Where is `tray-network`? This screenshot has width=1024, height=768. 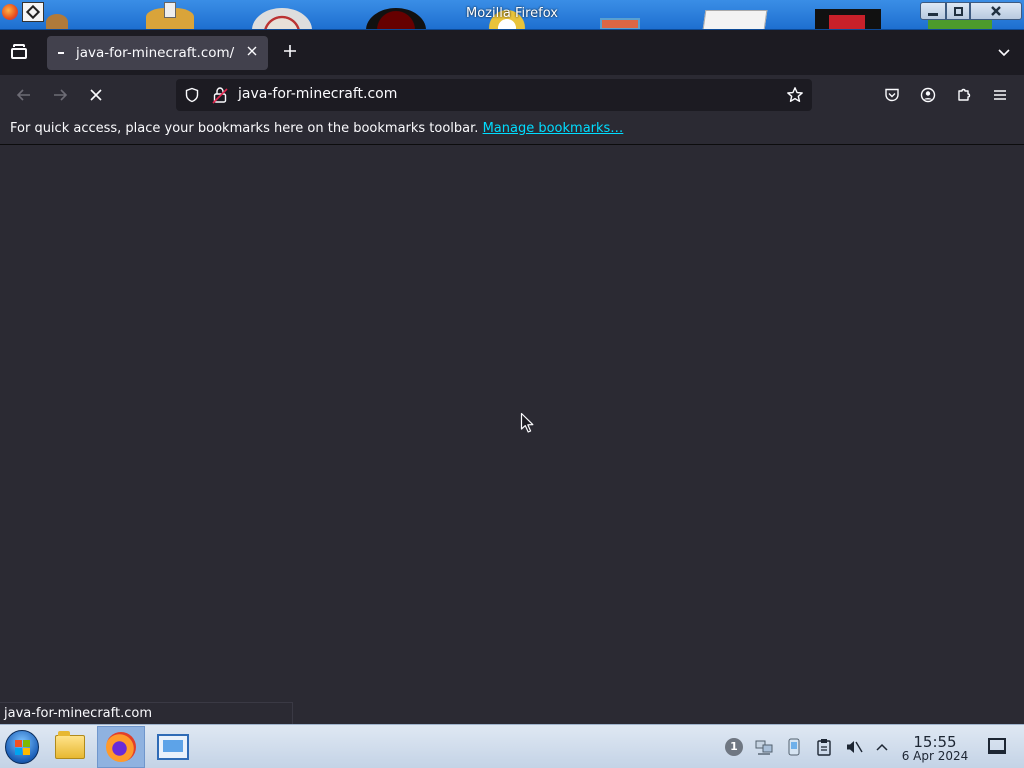 tray-network is located at coordinates (764, 747).